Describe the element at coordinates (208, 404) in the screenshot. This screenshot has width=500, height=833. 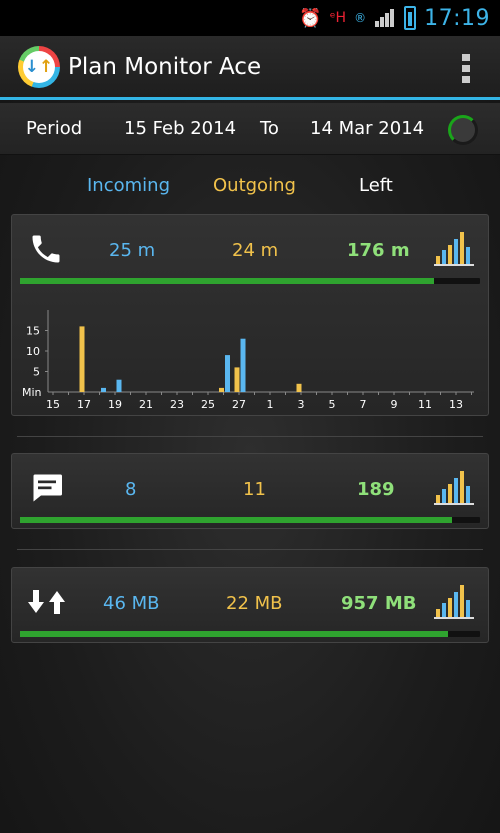
I see `chart-x-tick-label: 25` at that location.